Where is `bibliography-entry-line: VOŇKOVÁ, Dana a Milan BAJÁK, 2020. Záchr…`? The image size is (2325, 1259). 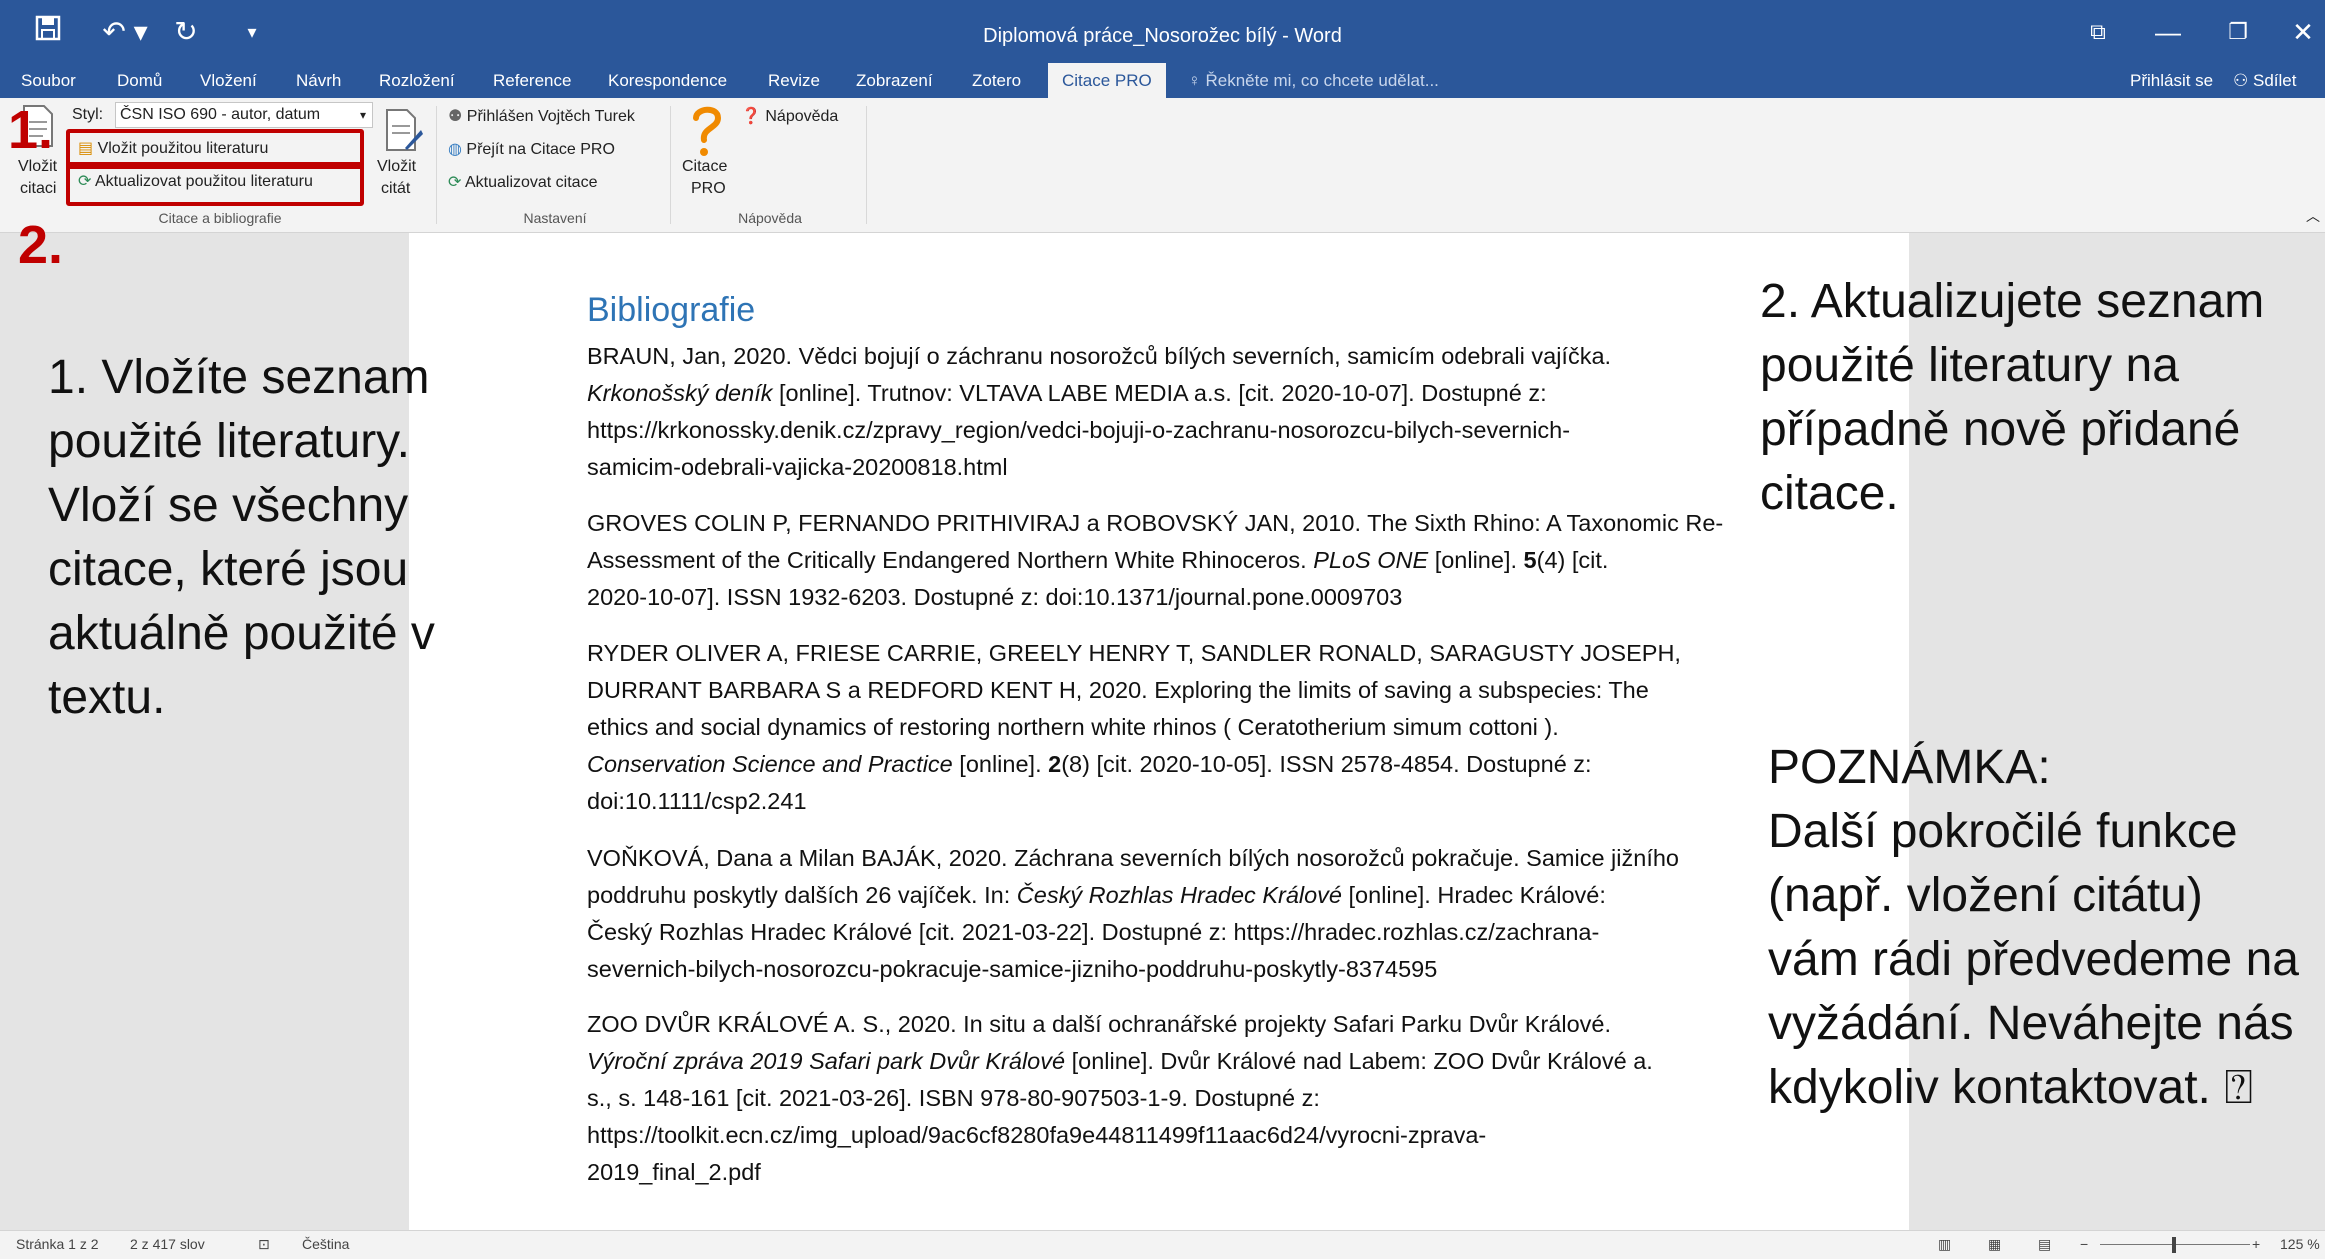
bibliography-entry-line: VOŇKOVÁ, Dana a Milan BAJÁK, 2020. Záchr… is located at coordinates (1133, 858).